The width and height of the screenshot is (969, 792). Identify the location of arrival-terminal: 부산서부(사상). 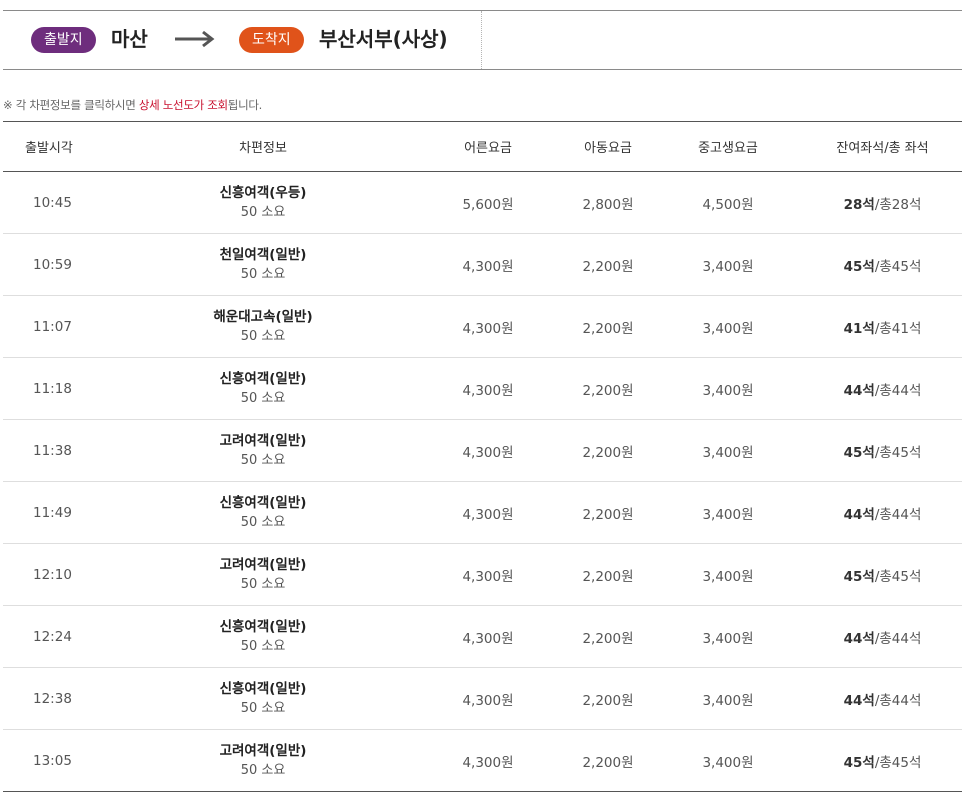
(383, 39).